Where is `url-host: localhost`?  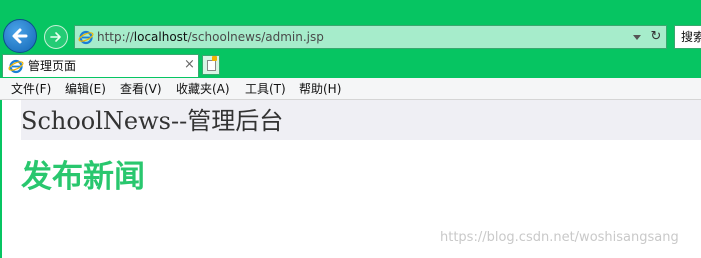
url-host: localhost is located at coordinates (160, 37).